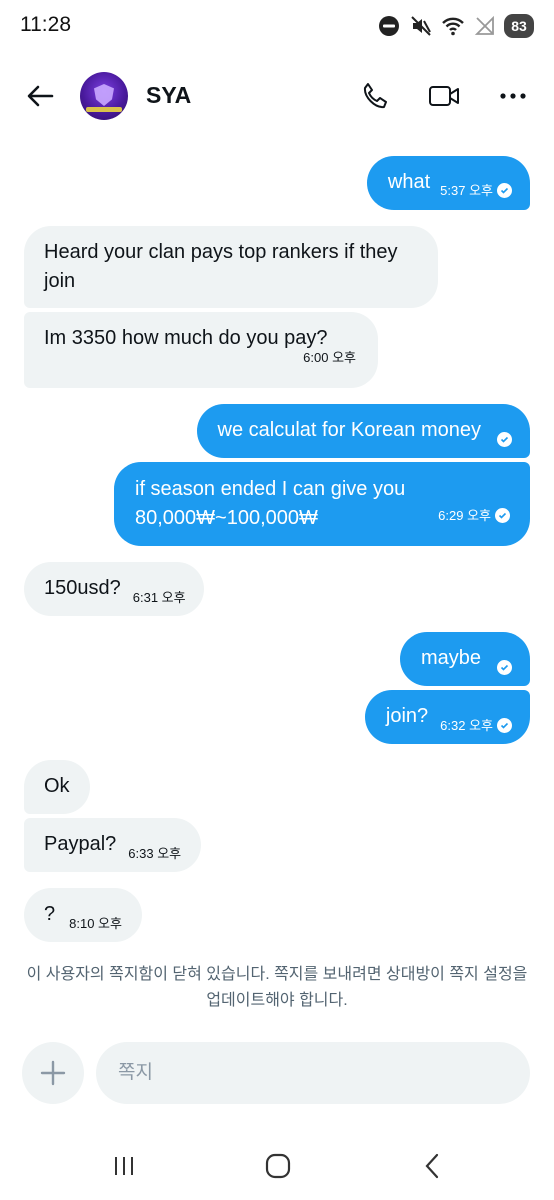 The height and width of the screenshot is (1200, 554). I want to click on call-button, so click(375, 96).